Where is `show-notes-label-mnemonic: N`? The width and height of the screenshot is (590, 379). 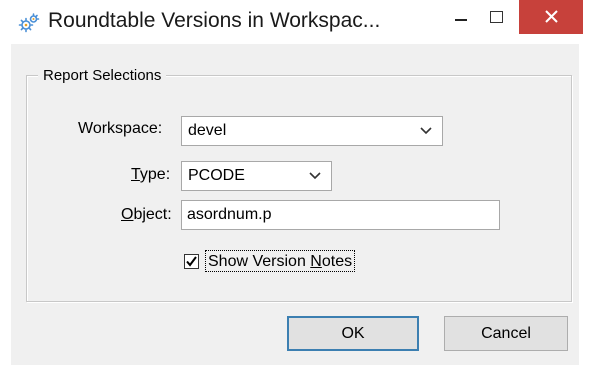 show-notes-label-mnemonic: N is located at coordinates (316, 261).